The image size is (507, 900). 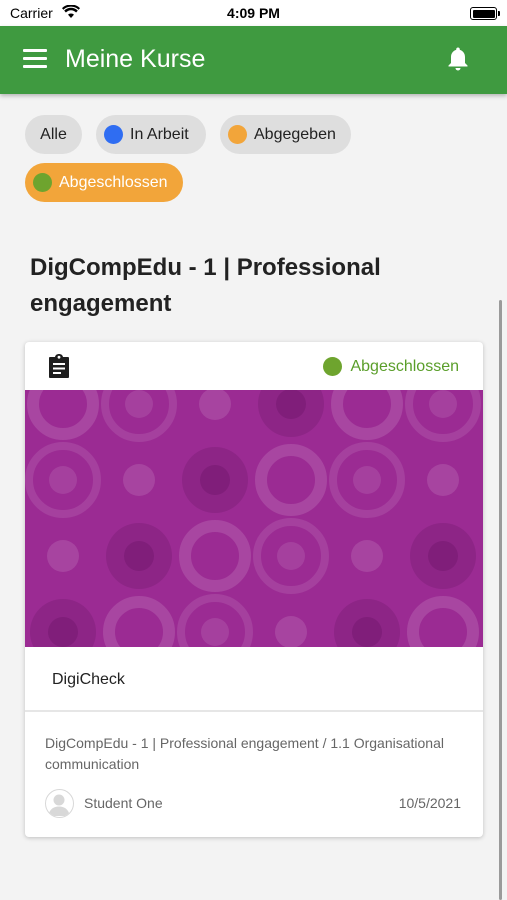 What do you see at coordinates (123, 803) in the screenshot?
I see `author-name: Student One` at bounding box center [123, 803].